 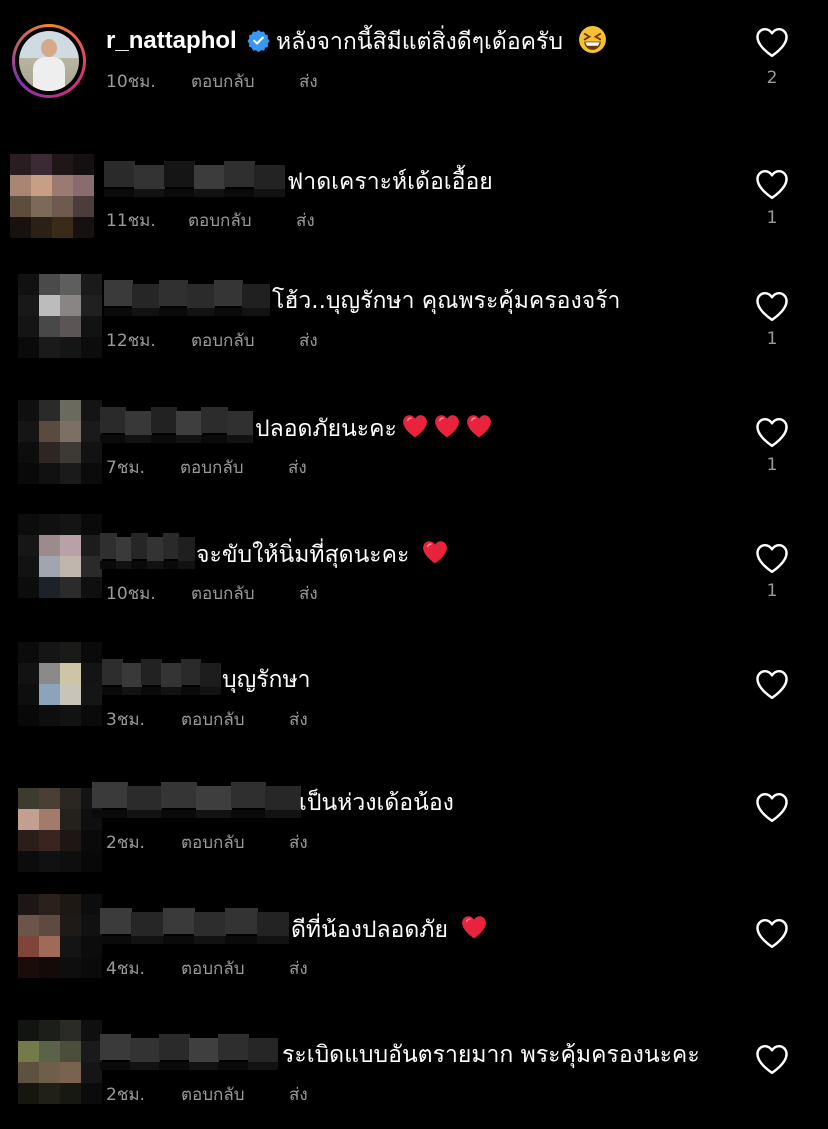 I want to click on grinning-squinting-face-emoji, so click(x=593, y=39).